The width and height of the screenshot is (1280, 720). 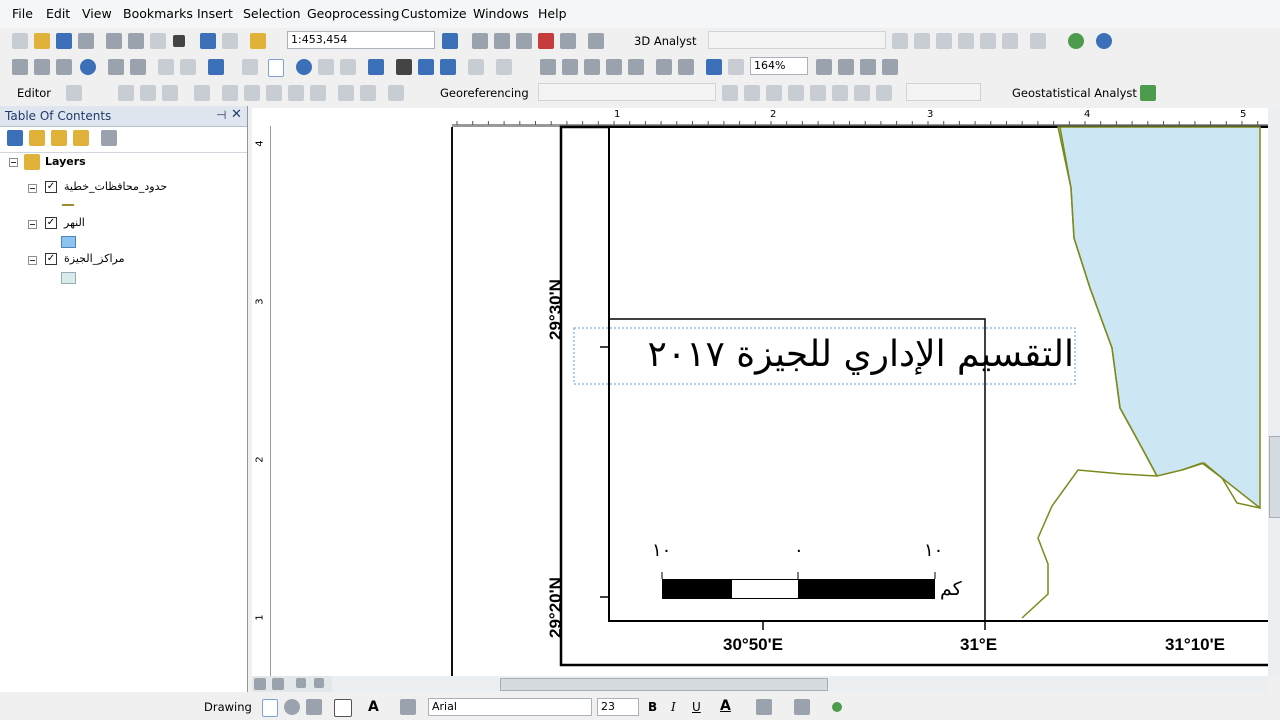 What do you see at coordinates (596, 41) in the screenshot?
I see `modelbuilder-icon` at bounding box center [596, 41].